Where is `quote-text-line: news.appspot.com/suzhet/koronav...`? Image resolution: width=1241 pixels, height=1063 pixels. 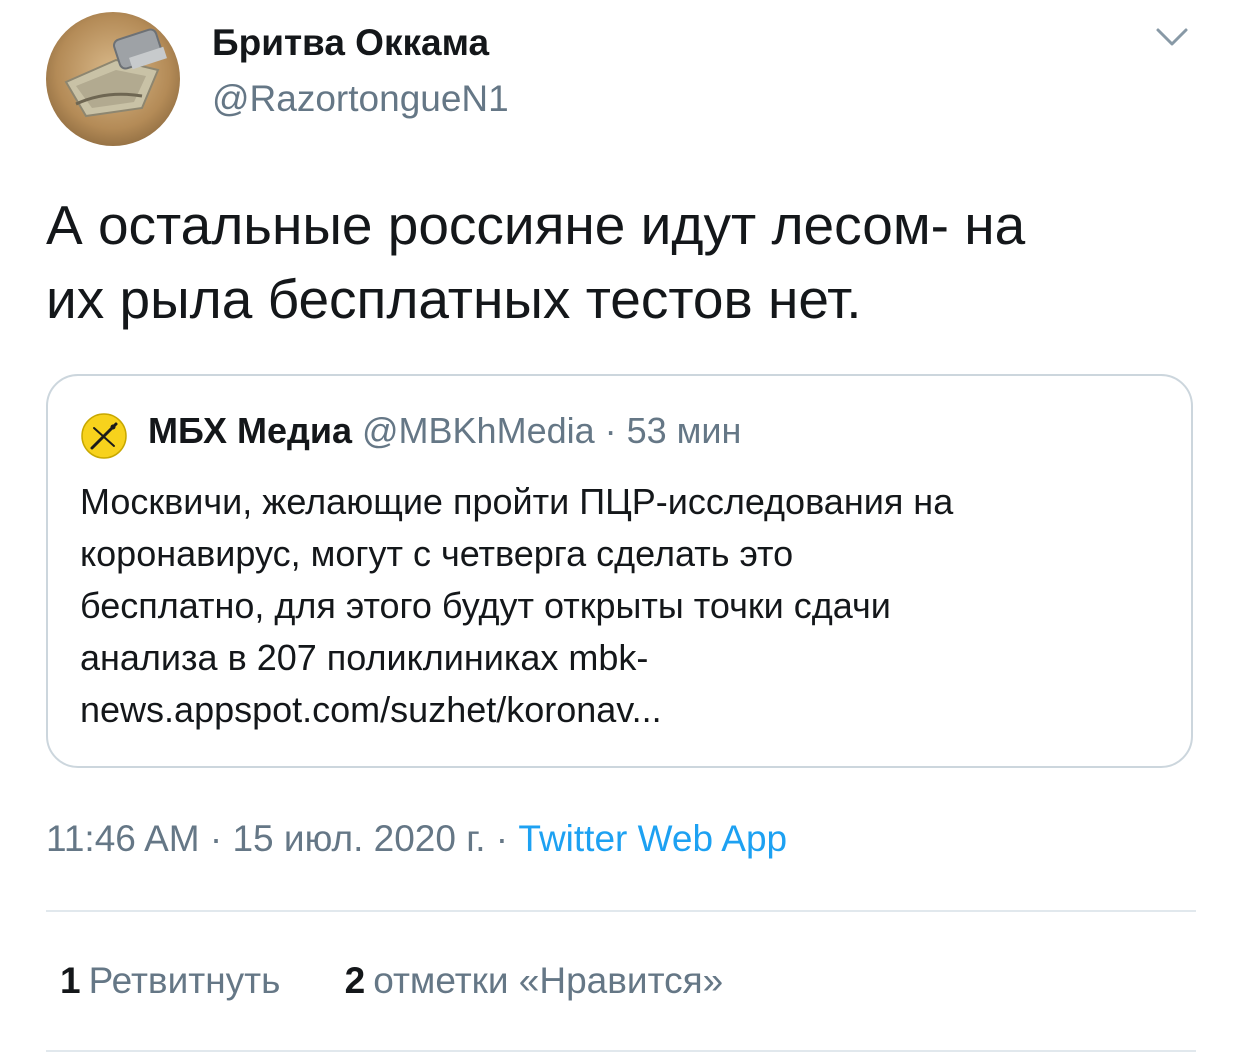
quote-text-line: news.appspot.com/suzhet/koronav... is located at coordinates (371, 709).